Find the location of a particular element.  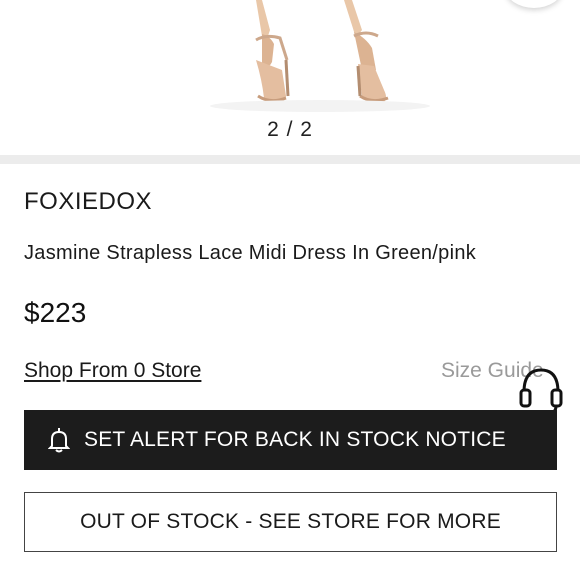

out-of-stock-label: OUT OF STOCK - SEE STORE FOR MORE is located at coordinates (290, 521).